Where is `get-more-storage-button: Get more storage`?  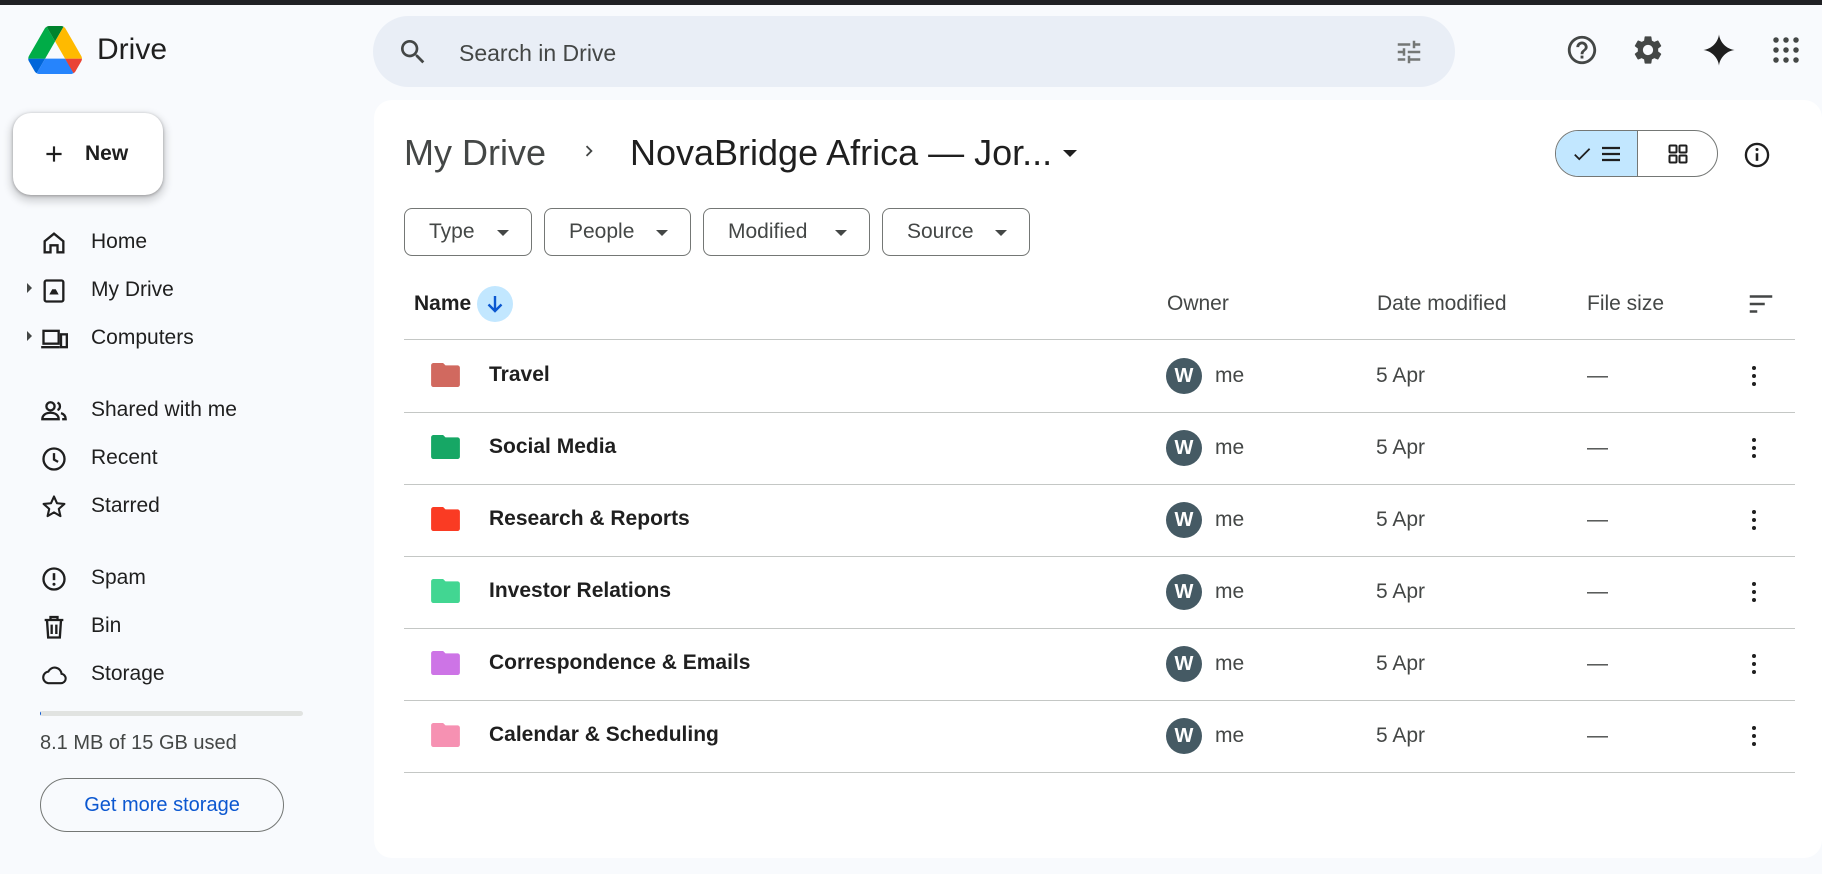
get-more-storage-button: Get more storage is located at coordinates (162, 805).